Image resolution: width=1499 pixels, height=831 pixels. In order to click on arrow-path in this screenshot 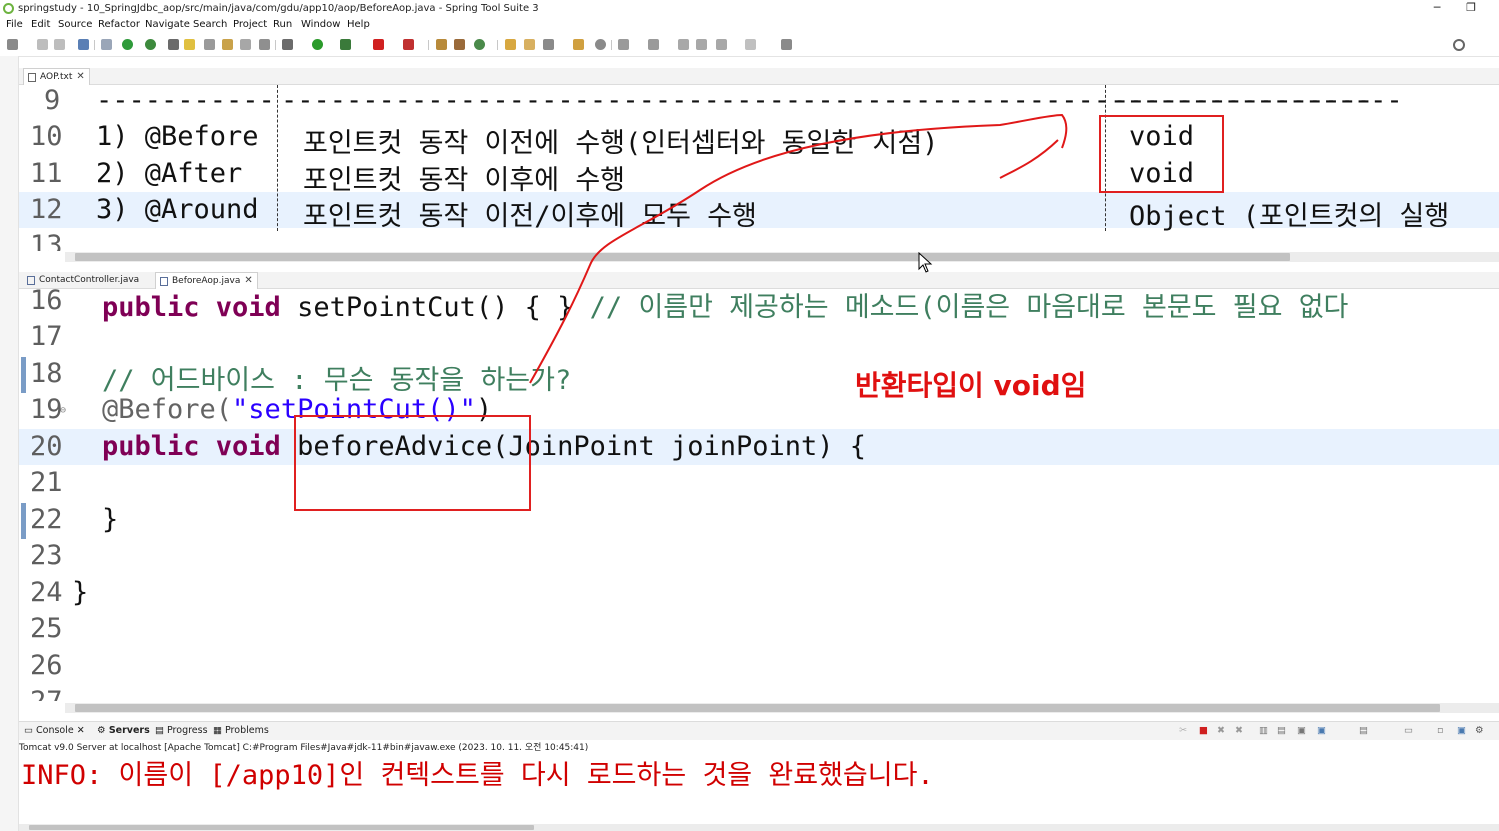, I will do `click(798, 248)`.